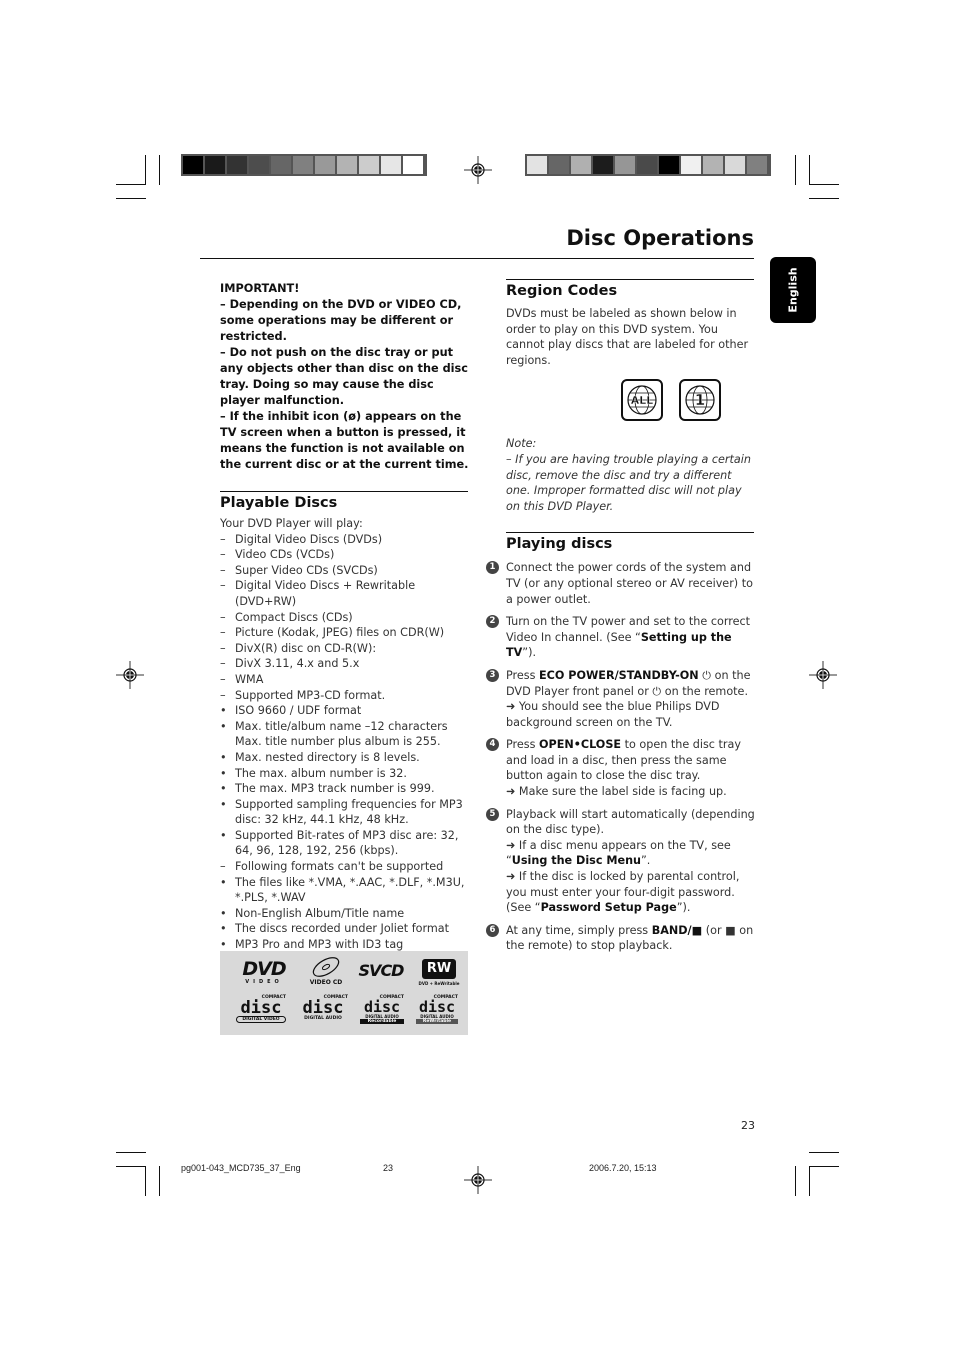 The width and height of the screenshot is (954, 1351). Describe the element at coordinates (345, 555) in the screenshot. I see `playable-disc-item: – Video CDs (VCDs)` at that location.